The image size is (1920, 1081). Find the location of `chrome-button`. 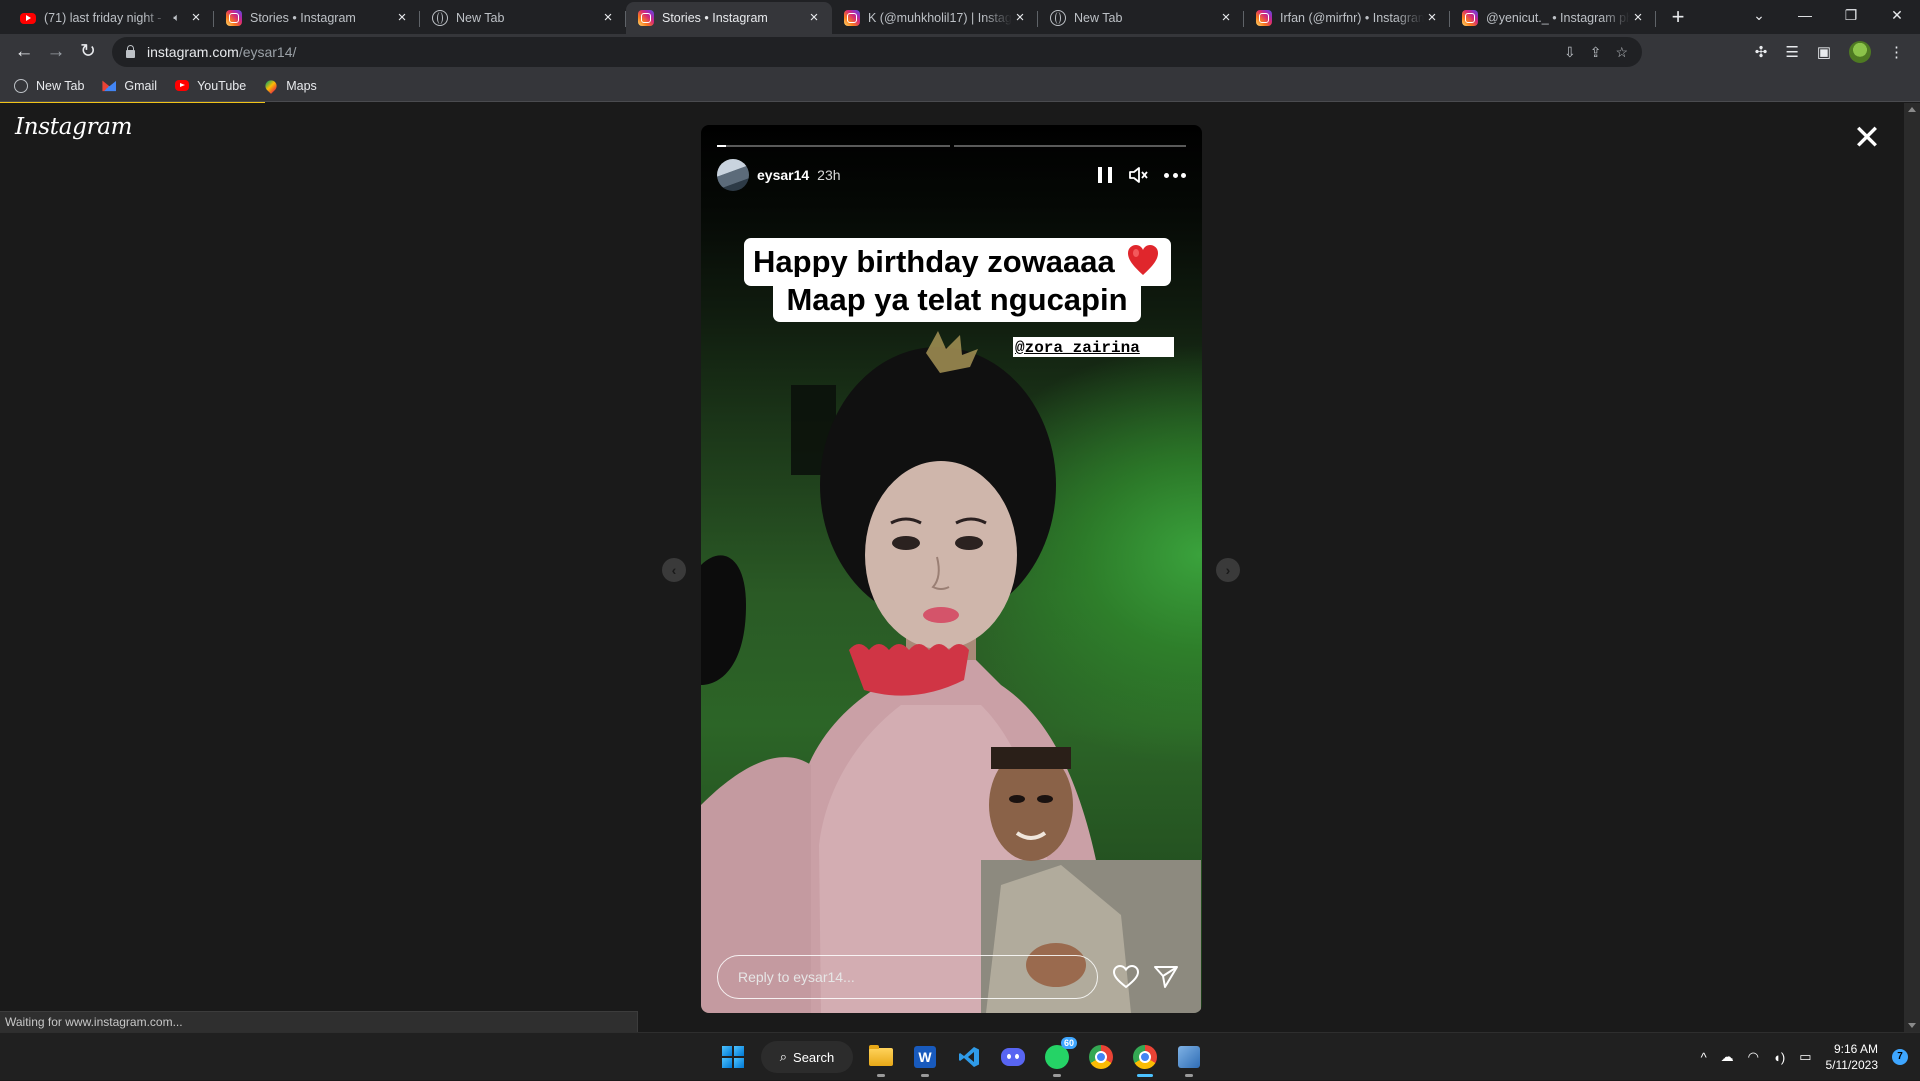

chrome-button is located at coordinates (1101, 1057).